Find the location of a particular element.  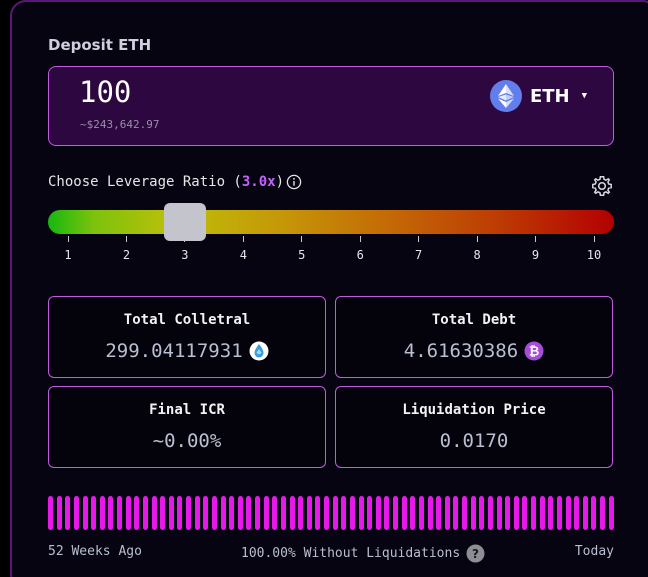

liquidation-history-bars is located at coordinates (331, 513).